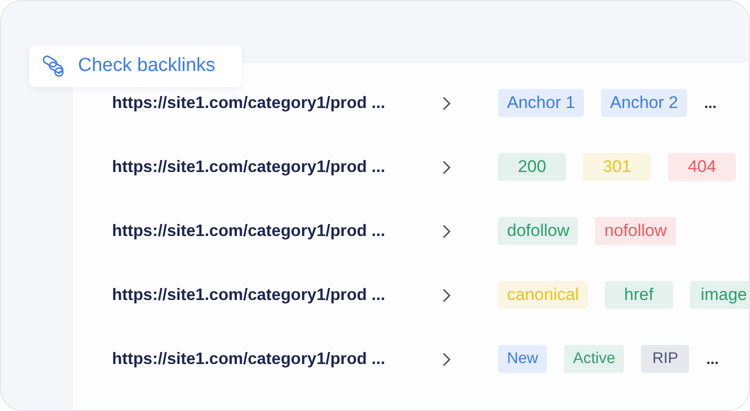 This screenshot has width=750, height=411. Describe the element at coordinates (719, 295) in the screenshot. I see `tag: image` at that location.